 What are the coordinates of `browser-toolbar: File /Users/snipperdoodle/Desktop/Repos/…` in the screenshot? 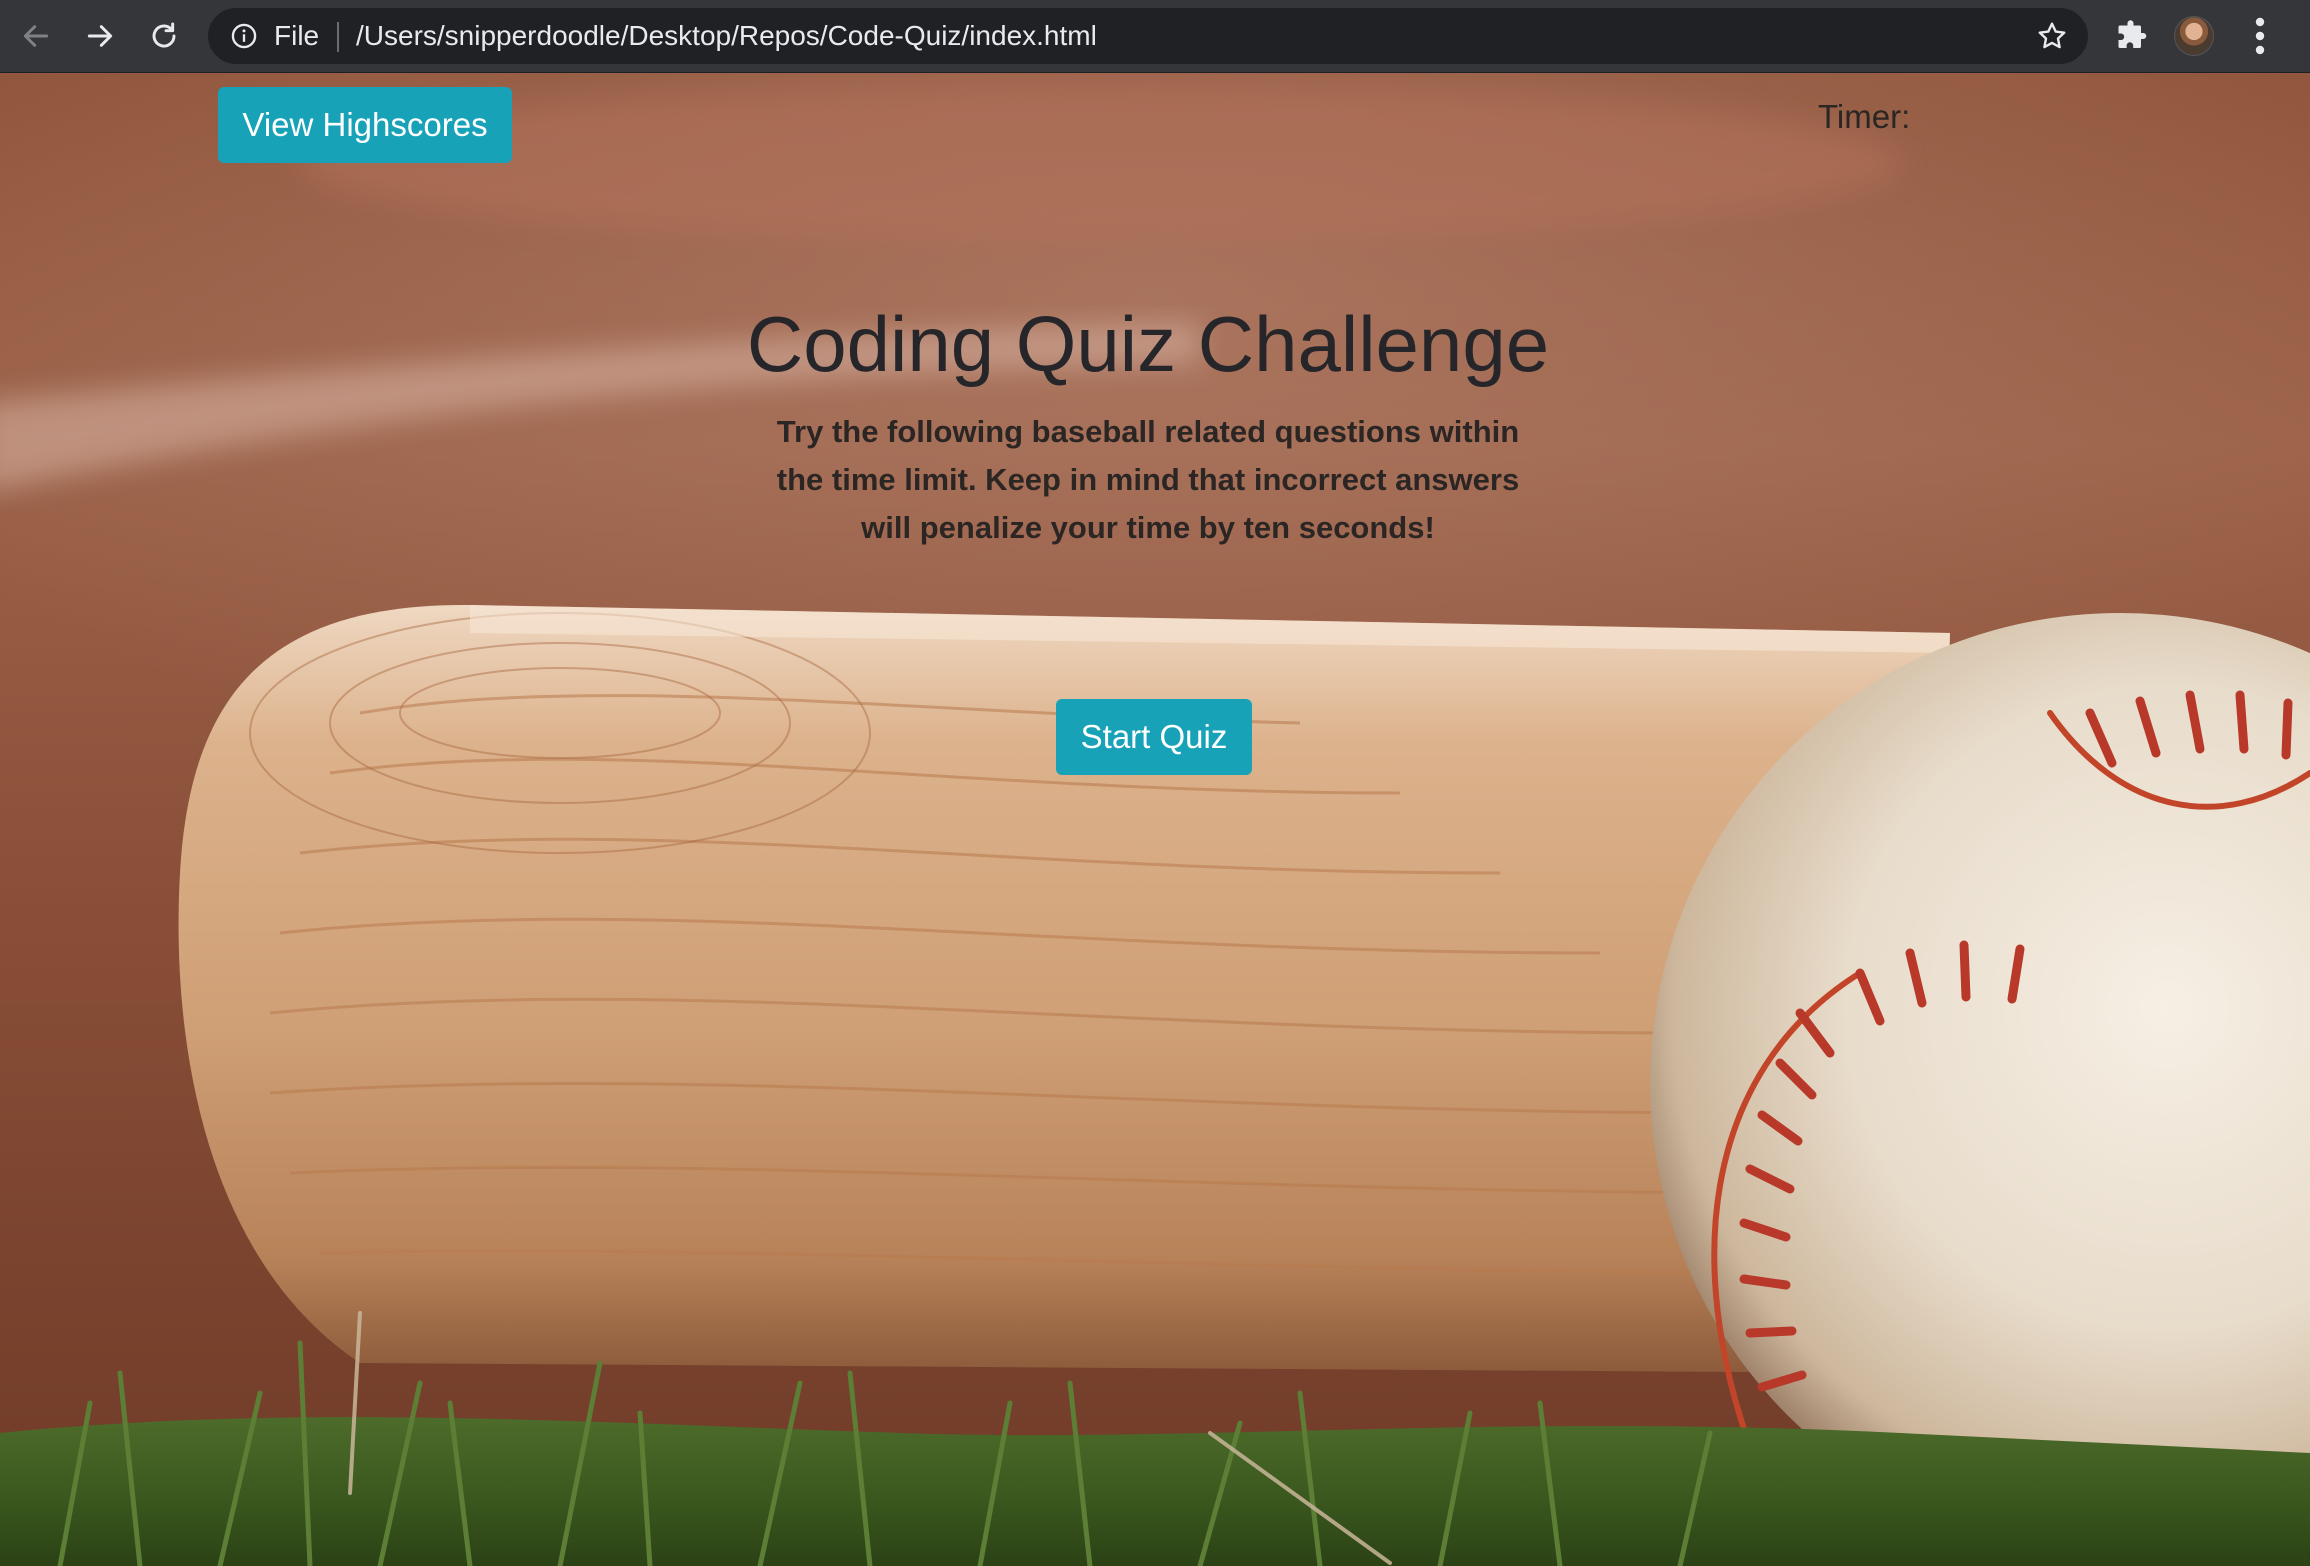 It's located at (1155, 36).